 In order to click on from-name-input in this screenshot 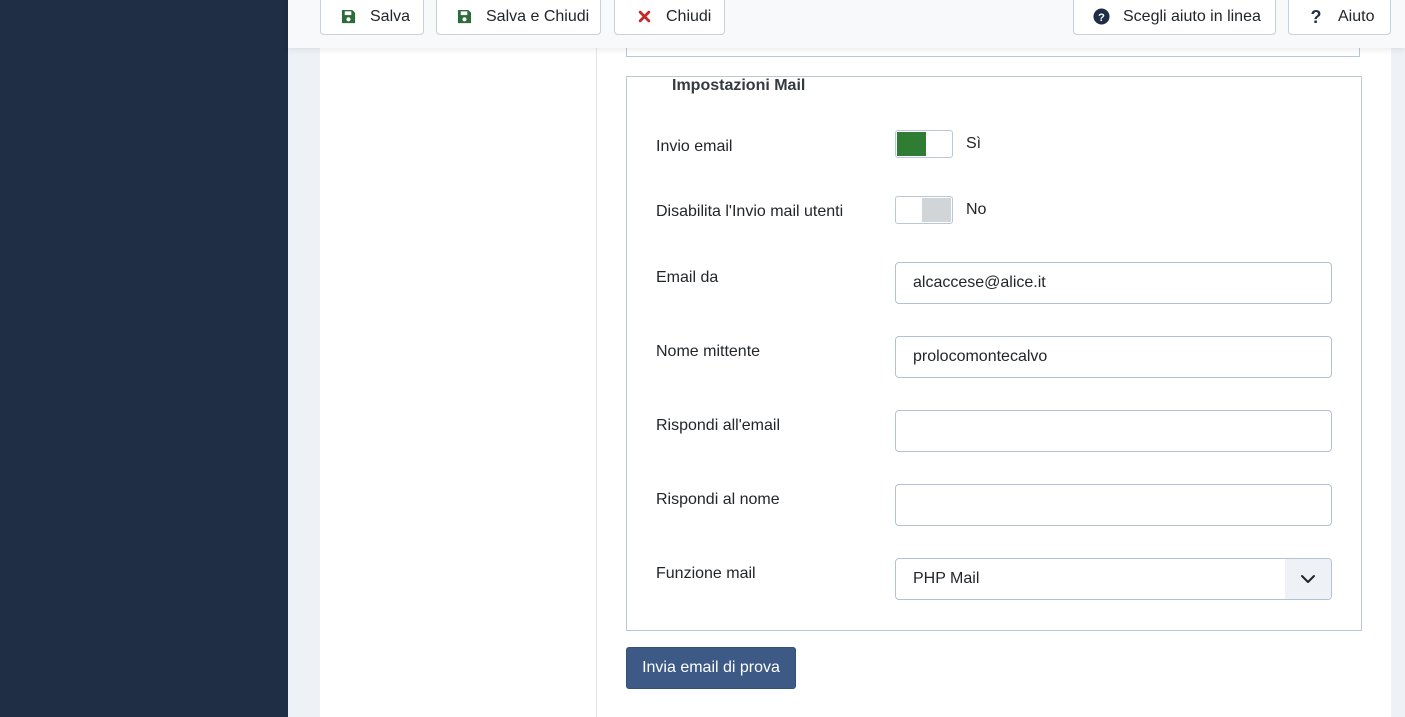, I will do `click(1113, 357)`.